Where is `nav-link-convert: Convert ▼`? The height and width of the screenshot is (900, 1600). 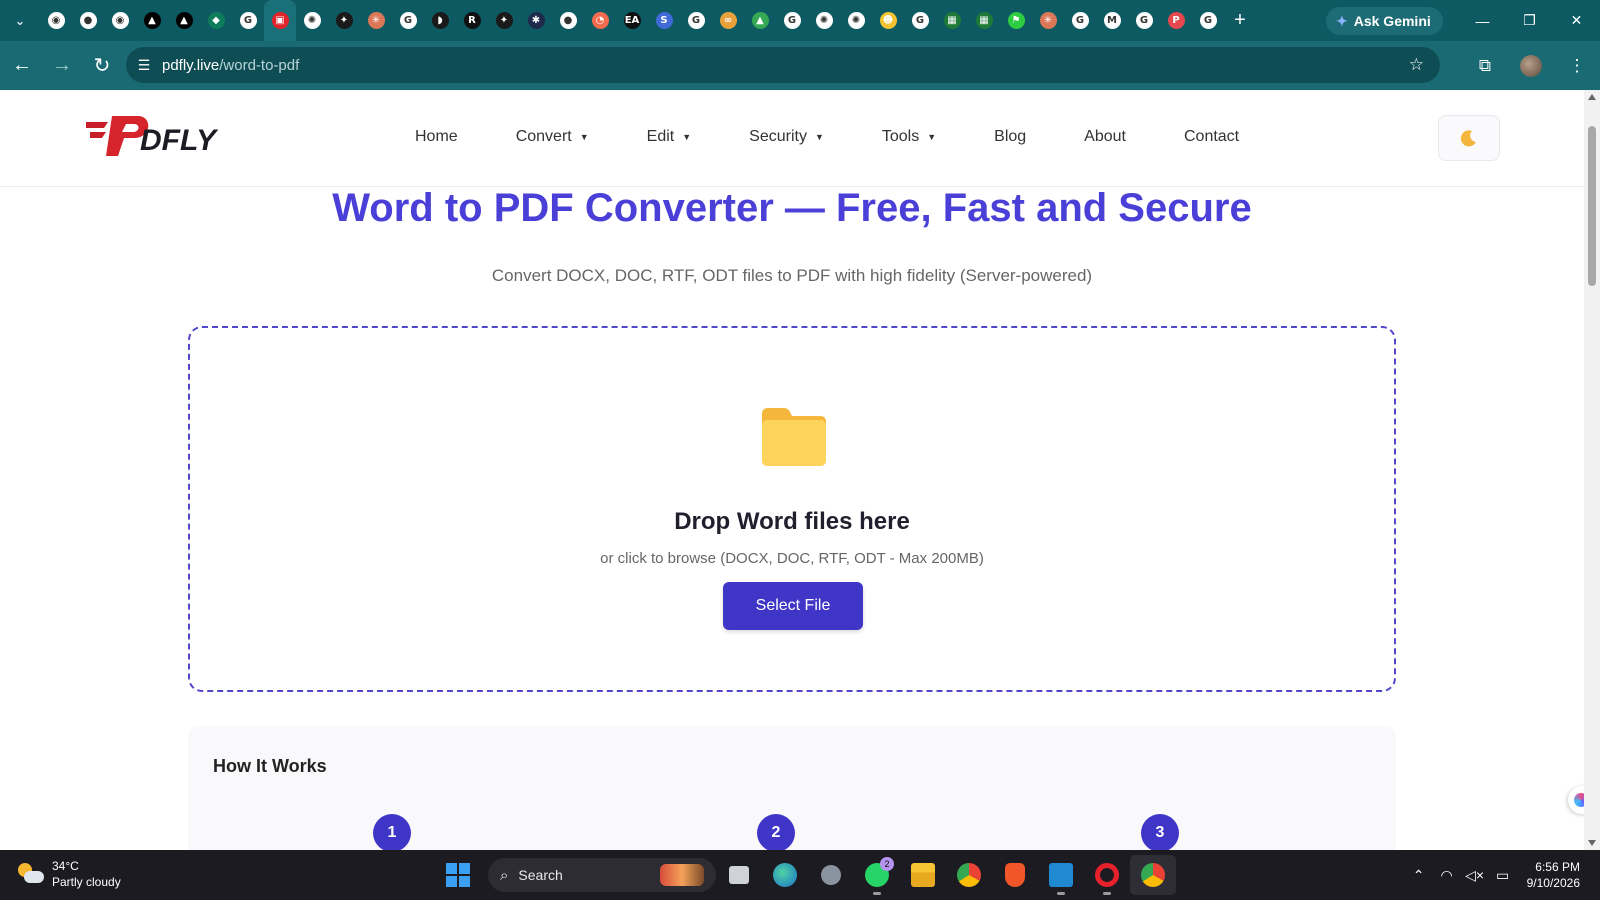 nav-link-convert: Convert ▼ is located at coordinates (552, 137).